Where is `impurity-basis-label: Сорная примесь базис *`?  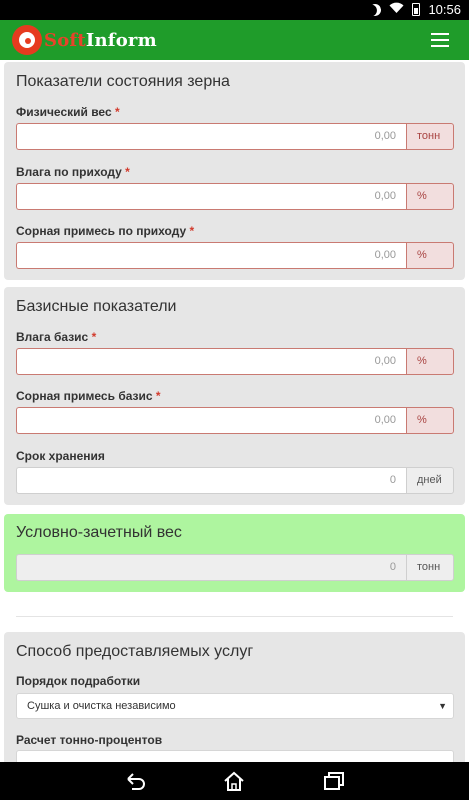 impurity-basis-label: Сорная примесь базис * is located at coordinates (88, 396).